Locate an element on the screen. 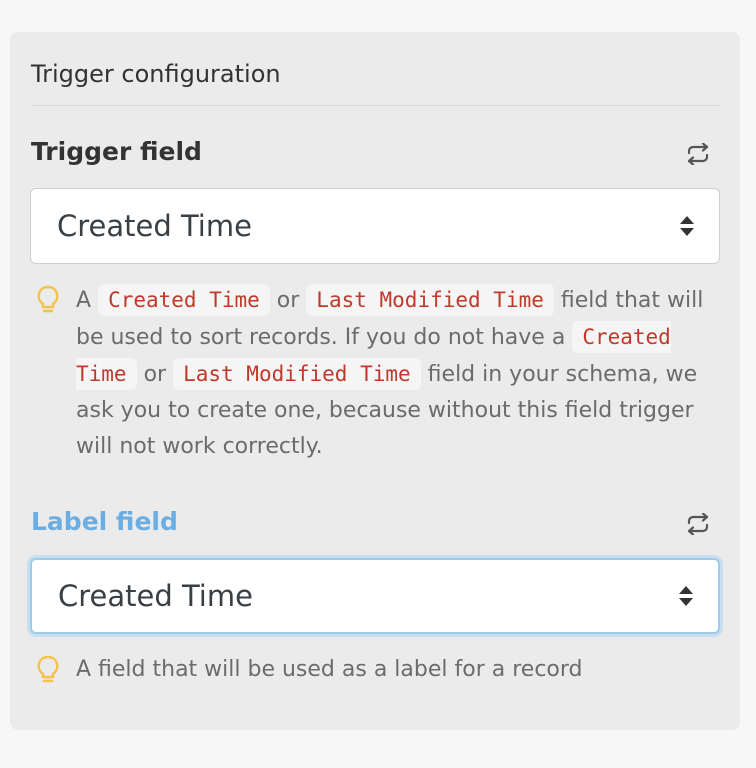 This screenshot has height=768, width=756. hint-text-segment: A is located at coordinates (84, 300).